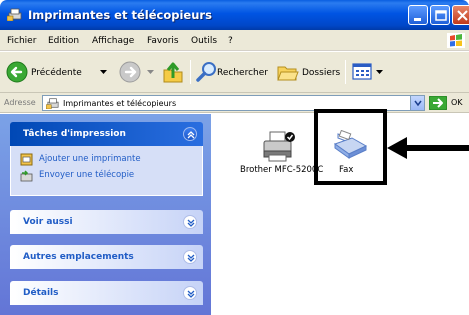 This screenshot has width=469, height=315. What do you see at coordinates (90, 159) in the screenshot?
I see `add-printer-label: Ajouter une imprimante` at bounding box center [90, 159].